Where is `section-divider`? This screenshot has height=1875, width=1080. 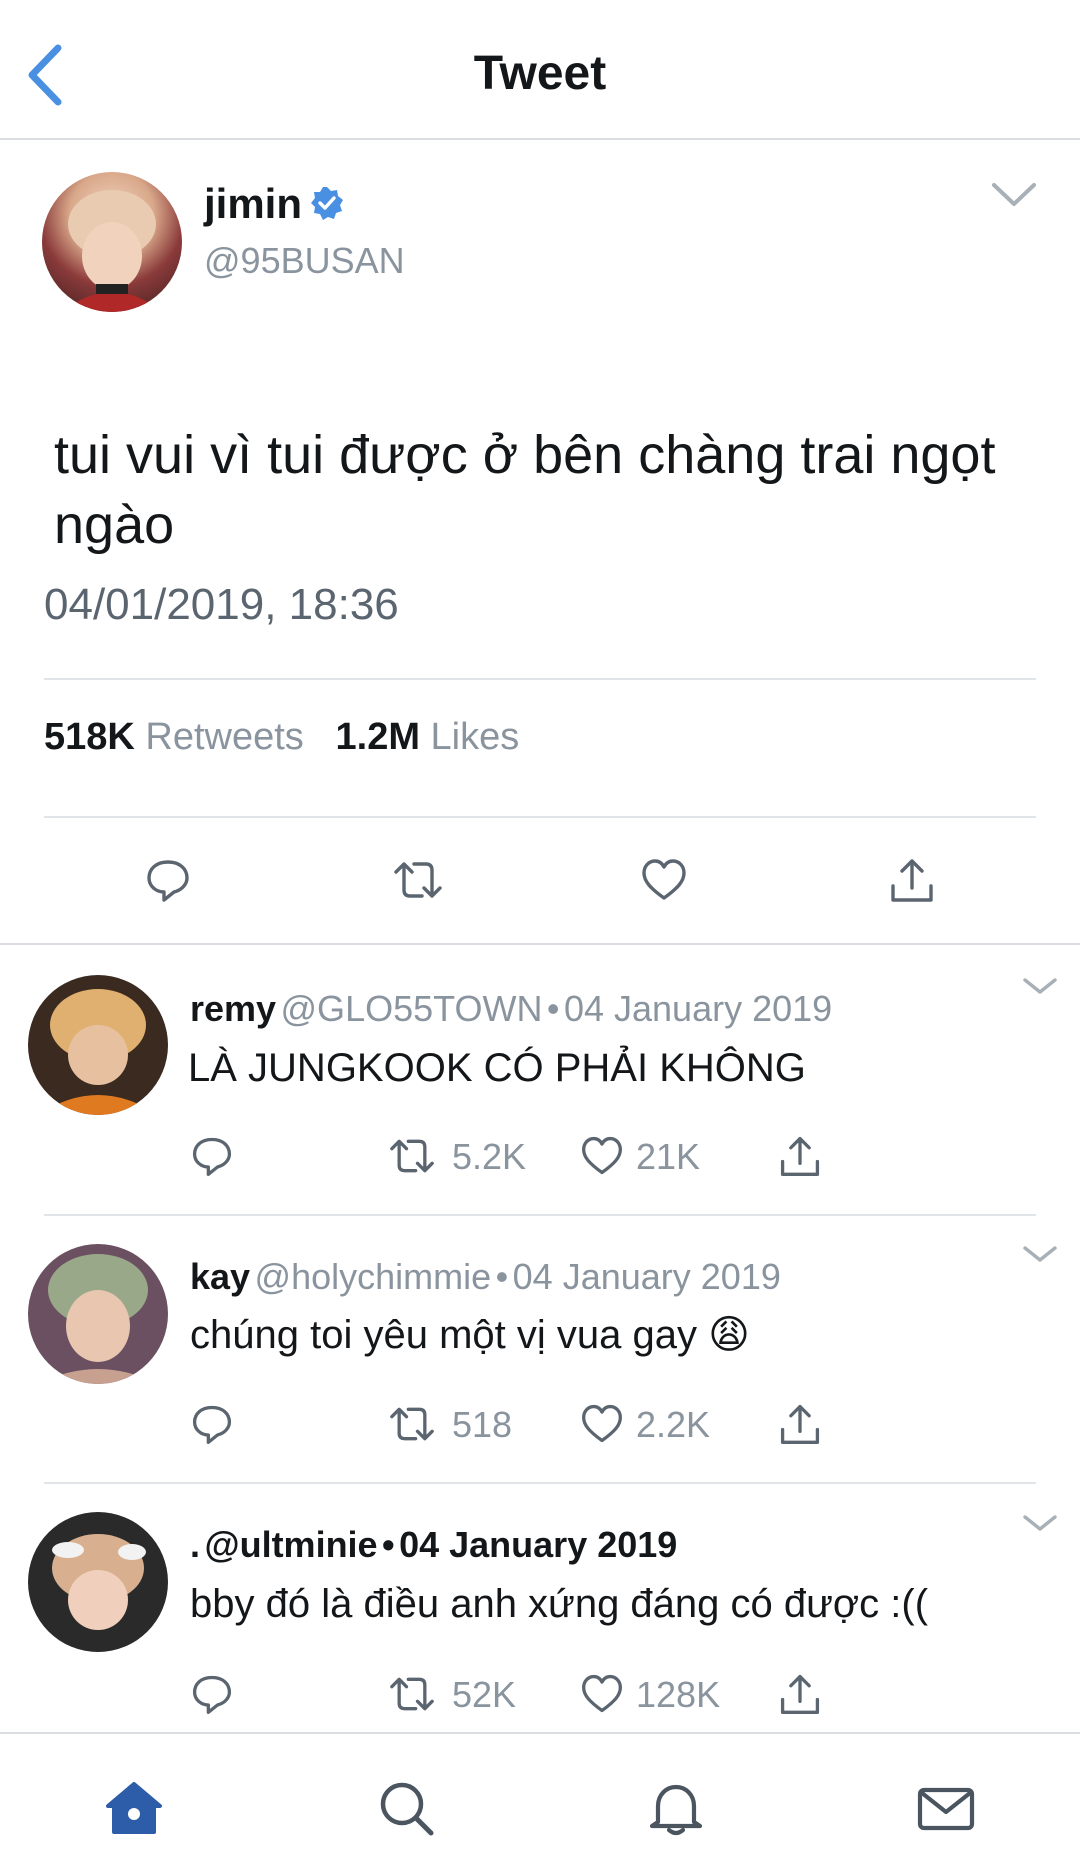
section-divider is located at coordinates (540, 944).